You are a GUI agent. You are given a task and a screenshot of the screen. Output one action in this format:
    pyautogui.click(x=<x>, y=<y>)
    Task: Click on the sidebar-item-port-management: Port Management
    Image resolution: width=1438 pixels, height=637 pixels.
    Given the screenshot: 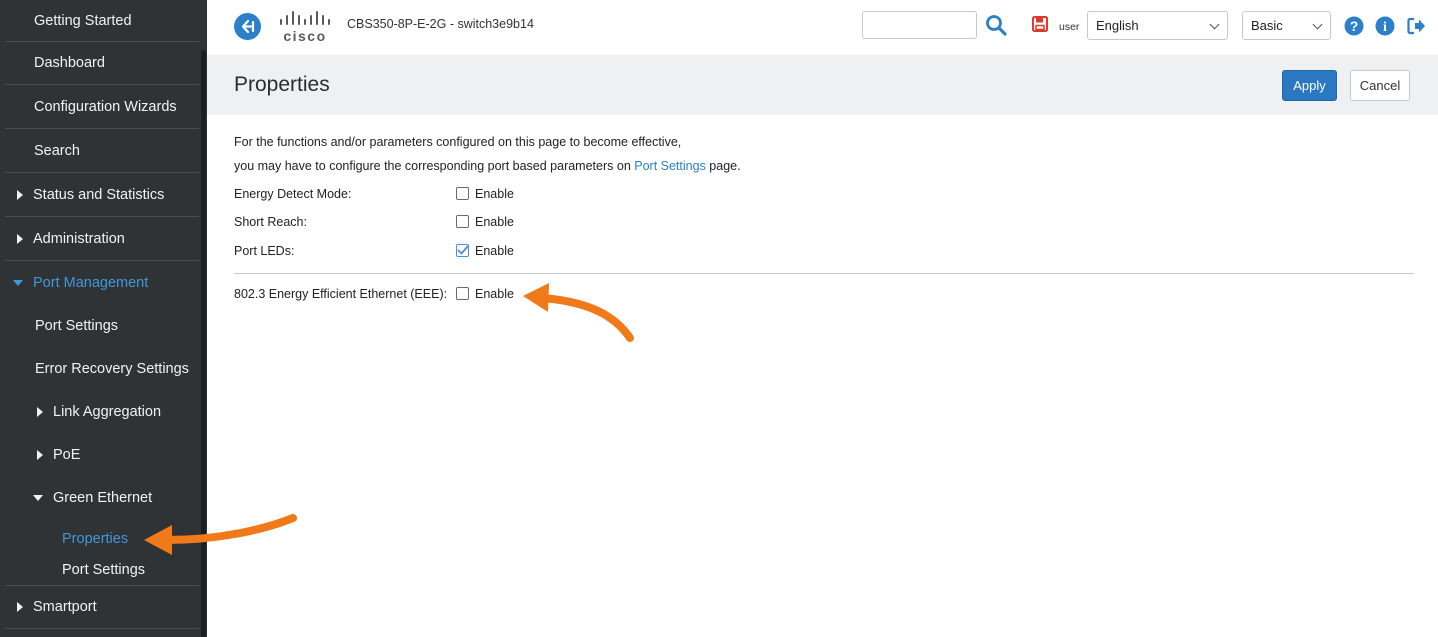 What is the action you would take?
    pyautogui.click(x=102, y=282)
    